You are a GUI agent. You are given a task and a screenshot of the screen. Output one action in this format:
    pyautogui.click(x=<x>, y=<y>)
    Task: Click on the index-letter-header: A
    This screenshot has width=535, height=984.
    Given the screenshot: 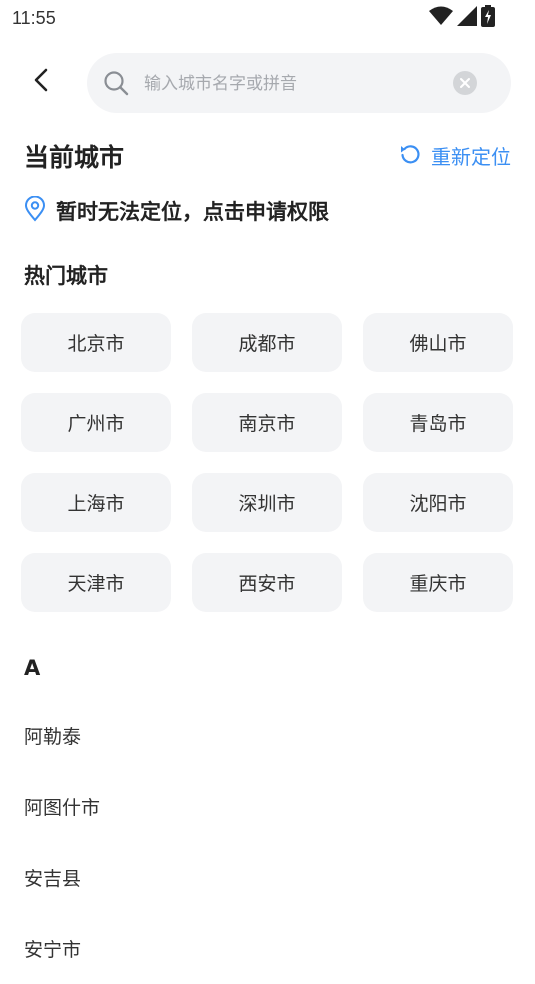 What is the action you would take?
    pyautogui.click(x=32, y=668)
    